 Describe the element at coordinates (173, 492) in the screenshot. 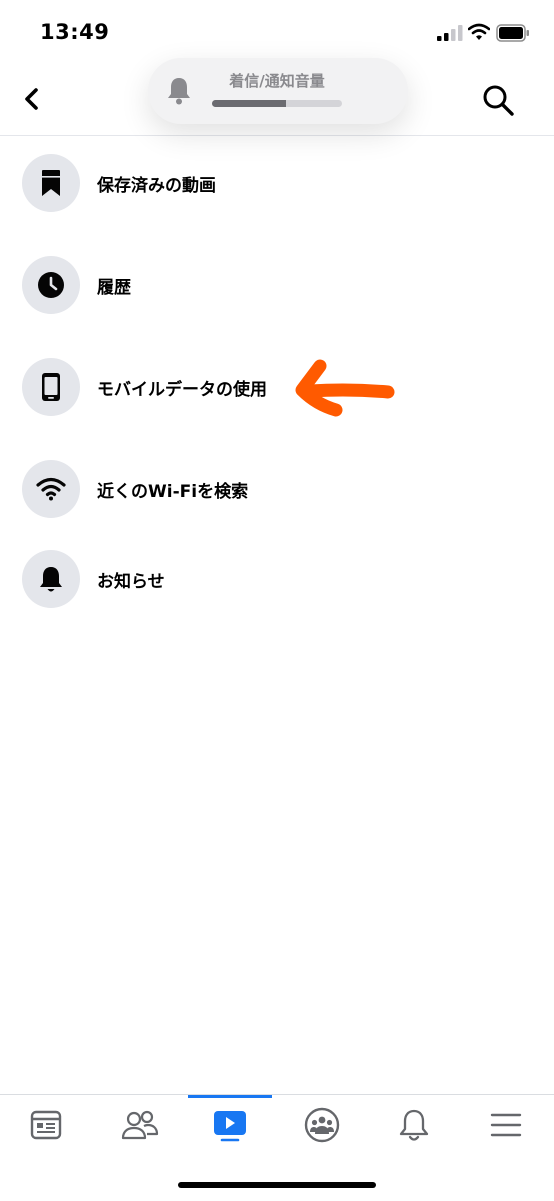

I see `menu-item-label: 近くのWi-Fiを検索` at that location.